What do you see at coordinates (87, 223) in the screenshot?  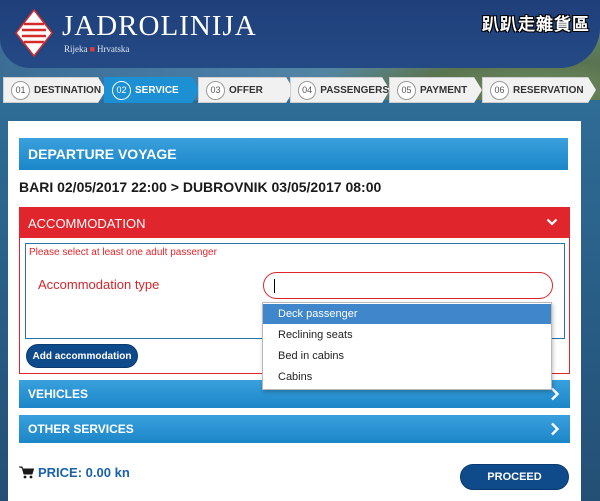 I see `accommodation-title: ACCOMMODATION` at bounding box center [87, 223].